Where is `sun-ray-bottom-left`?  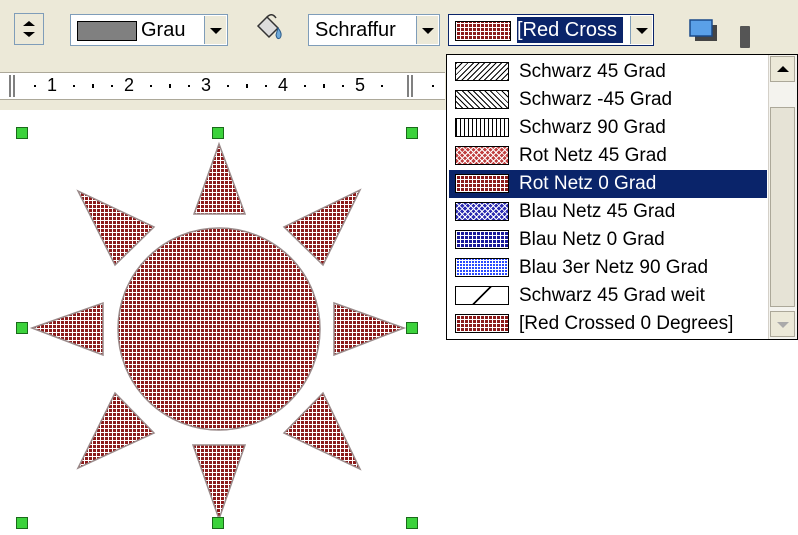 sun-ray-bottom-left is located at coordinates (116, 430).